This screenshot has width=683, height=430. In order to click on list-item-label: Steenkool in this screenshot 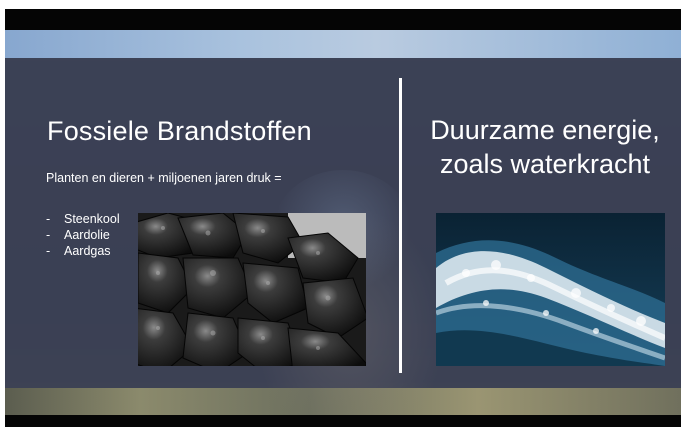, I will do `click(92, 219)`.